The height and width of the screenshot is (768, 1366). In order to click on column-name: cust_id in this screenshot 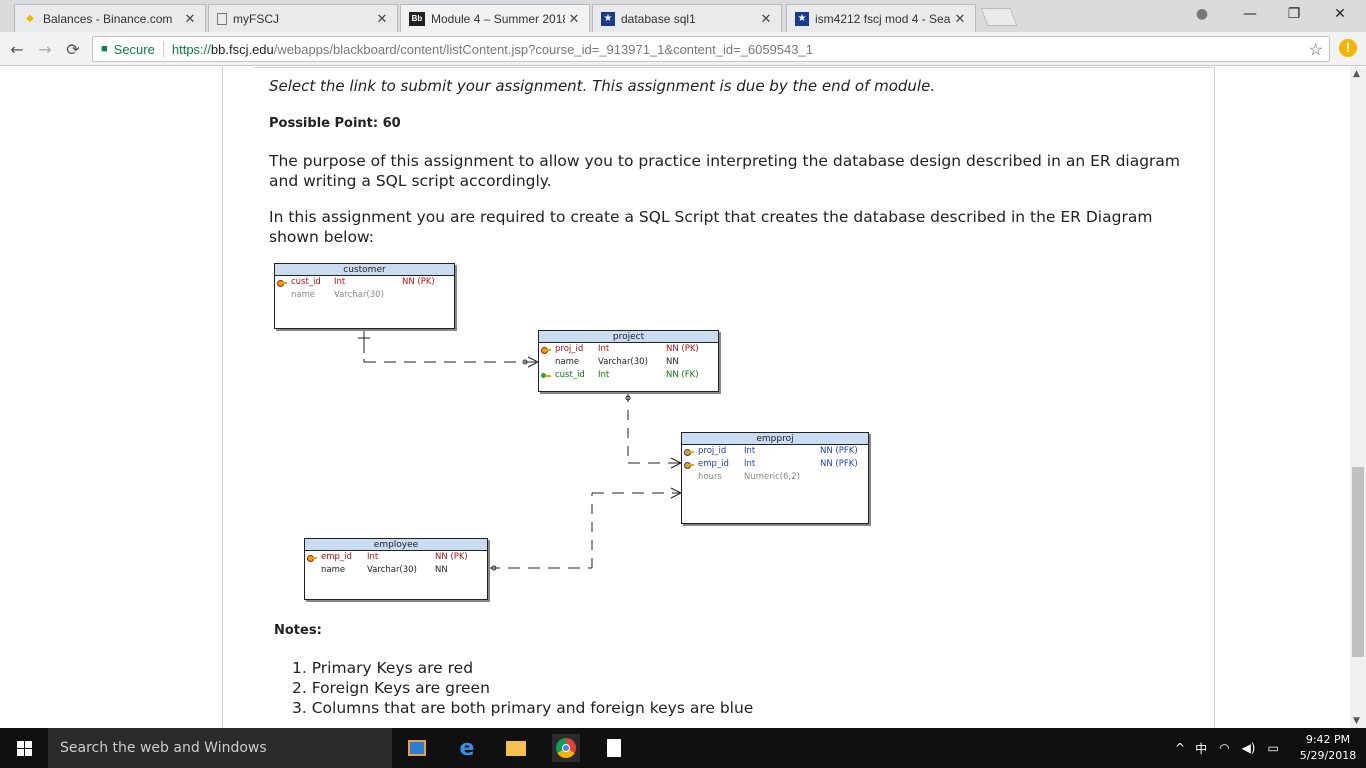, I will do `click(306, 282)`.